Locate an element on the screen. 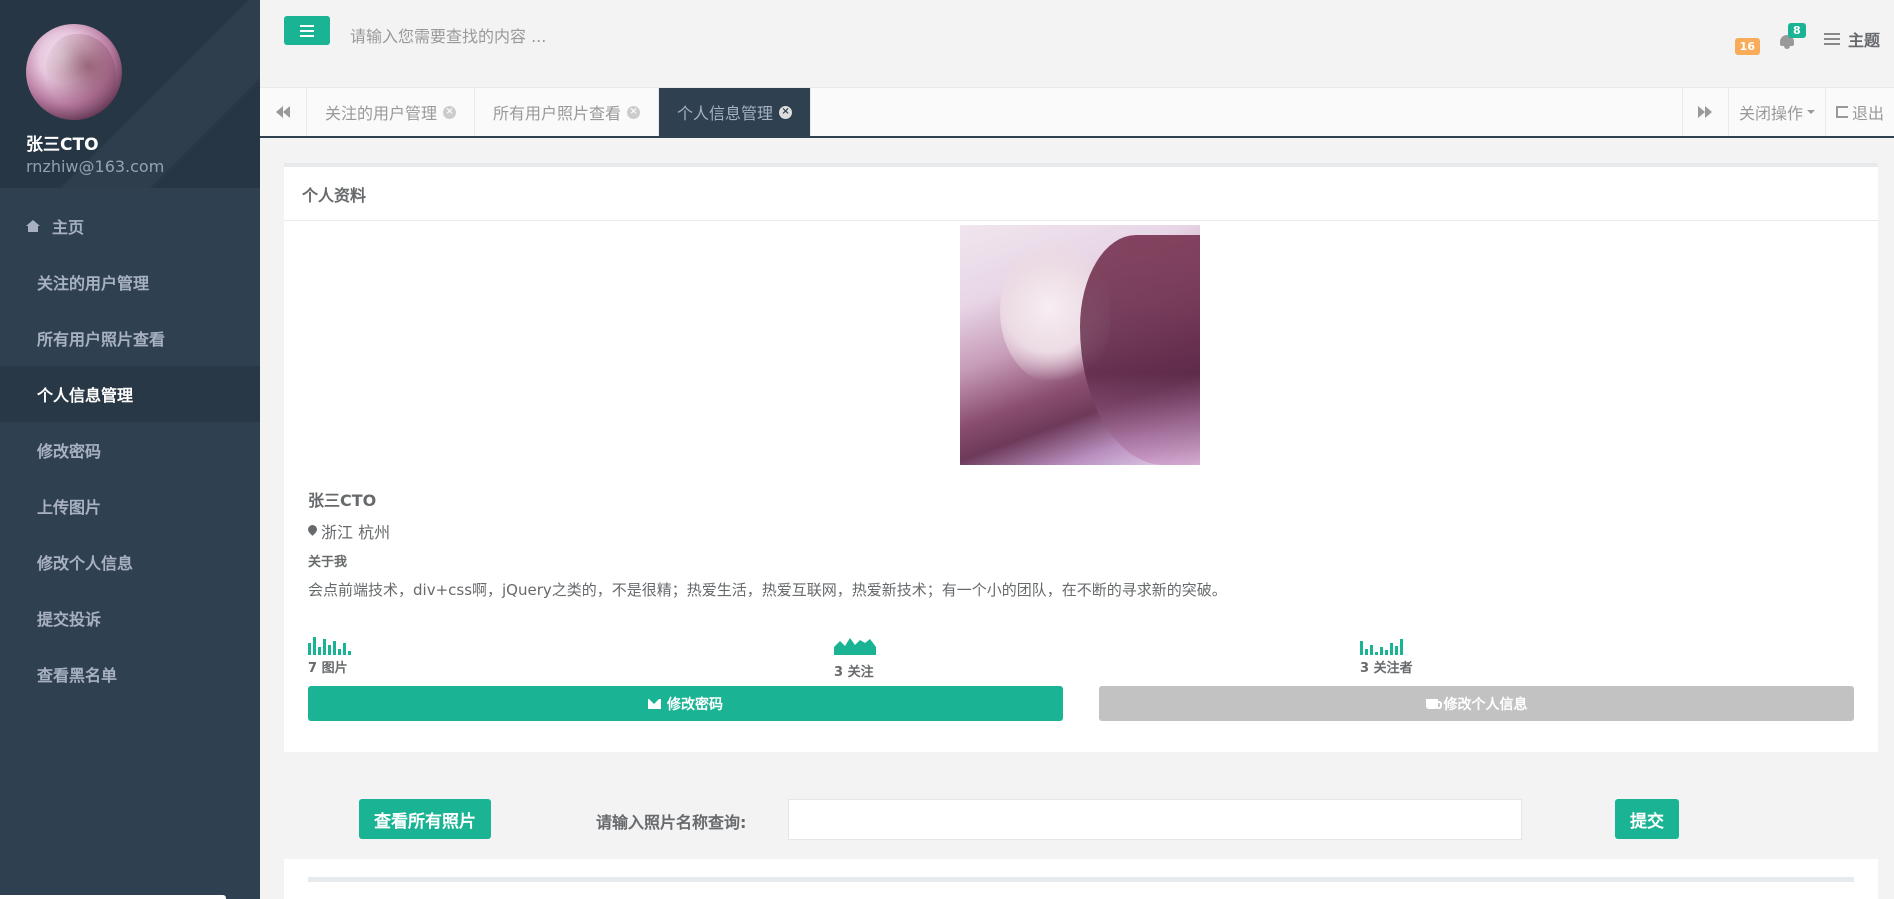  profile-photo is located at coordinates (1080, 345).